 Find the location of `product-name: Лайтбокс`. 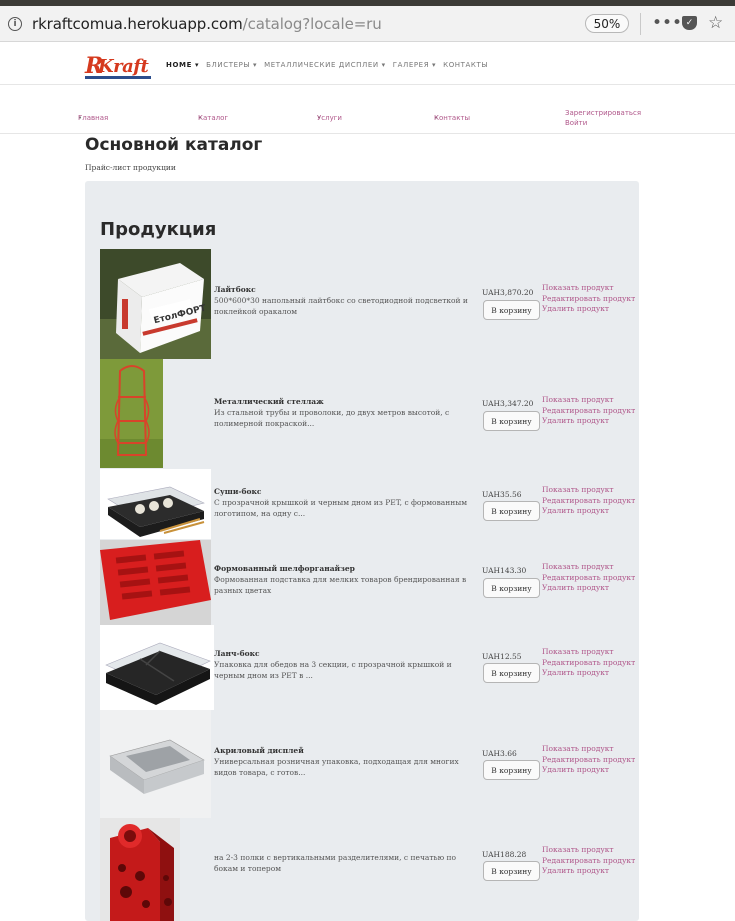

product-name: Лайтбокс is located at coordinates (235, 289).